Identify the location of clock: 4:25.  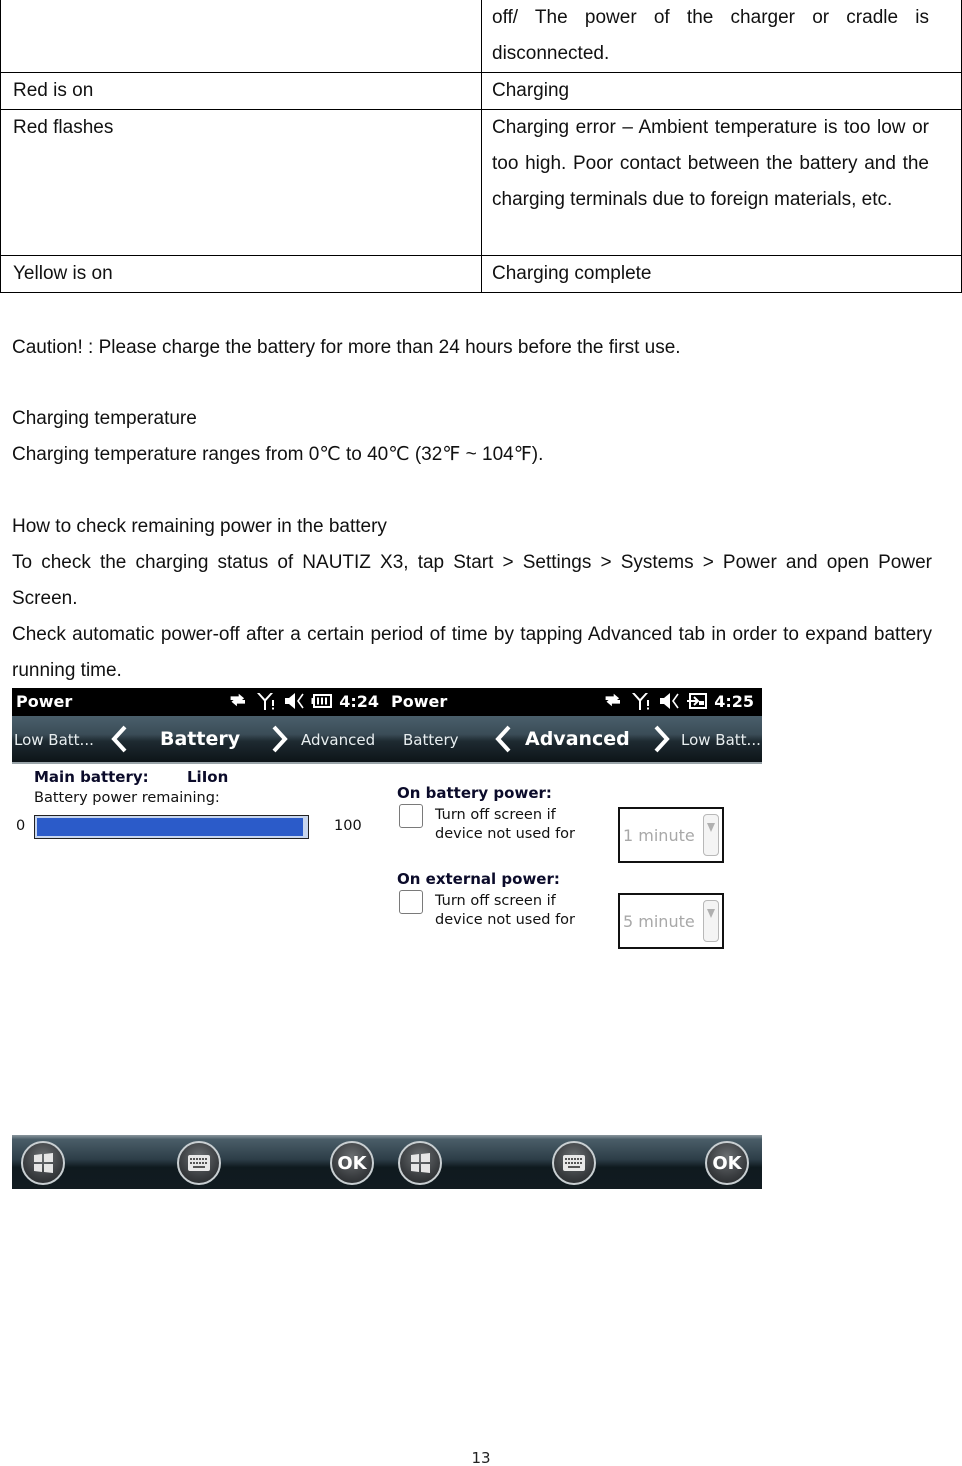
(734, 701).